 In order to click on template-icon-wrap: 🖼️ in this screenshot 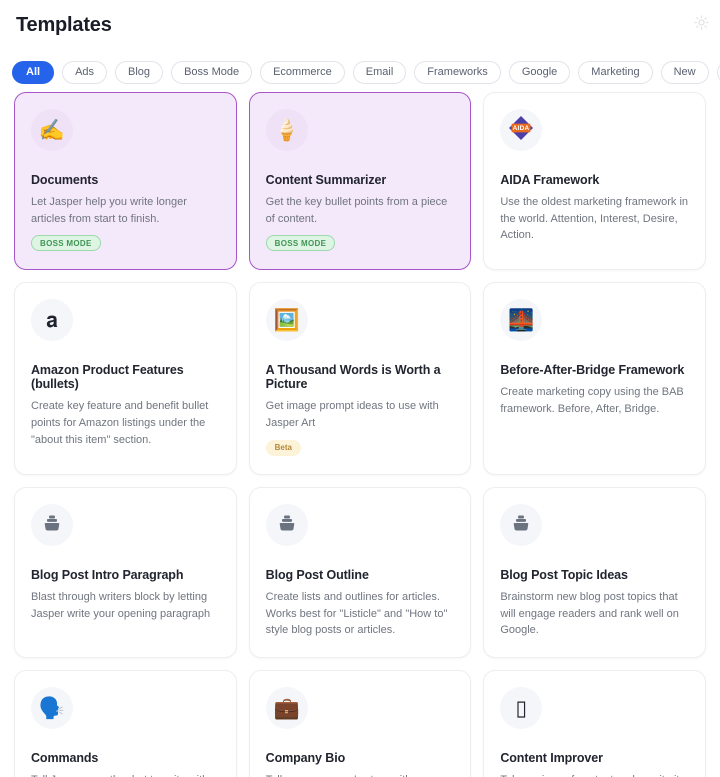, I will do `click(286, 320)`.